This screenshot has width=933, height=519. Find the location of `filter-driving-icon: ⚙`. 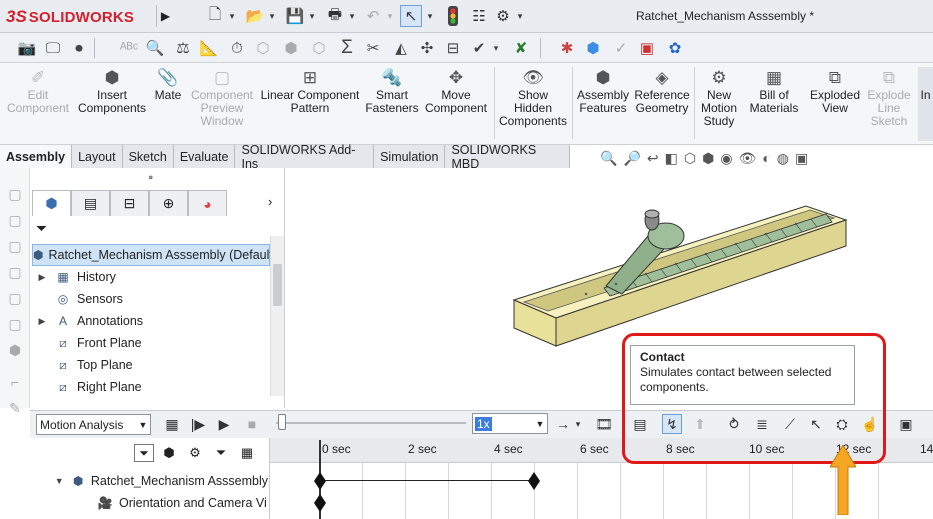

filter-driving-icon: ⚙ is located at coordinates (195, 453).